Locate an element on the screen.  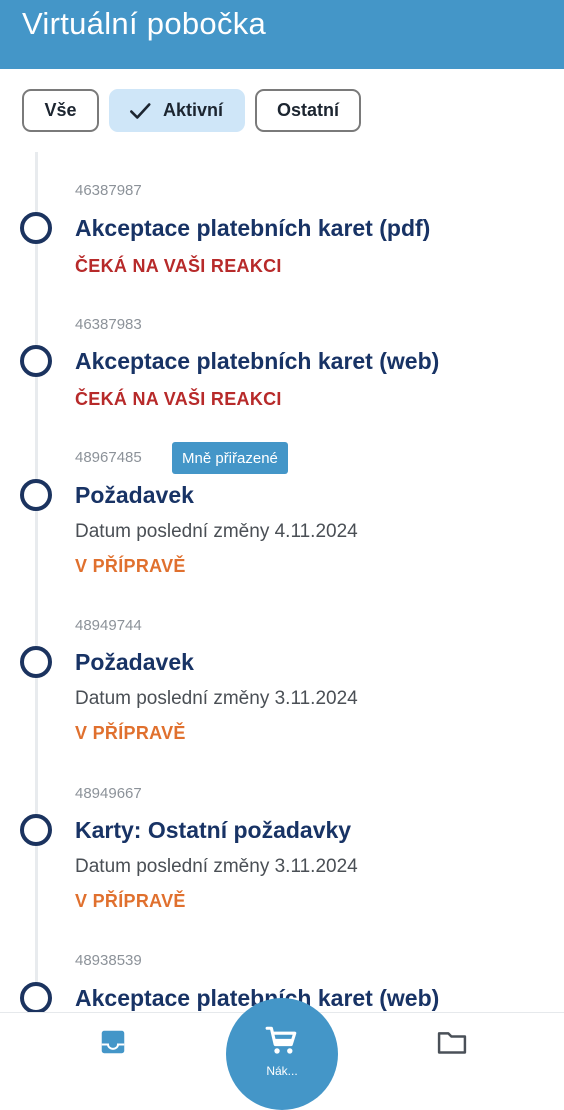
request-id: 48949744 is located at coordinates (108, 625).